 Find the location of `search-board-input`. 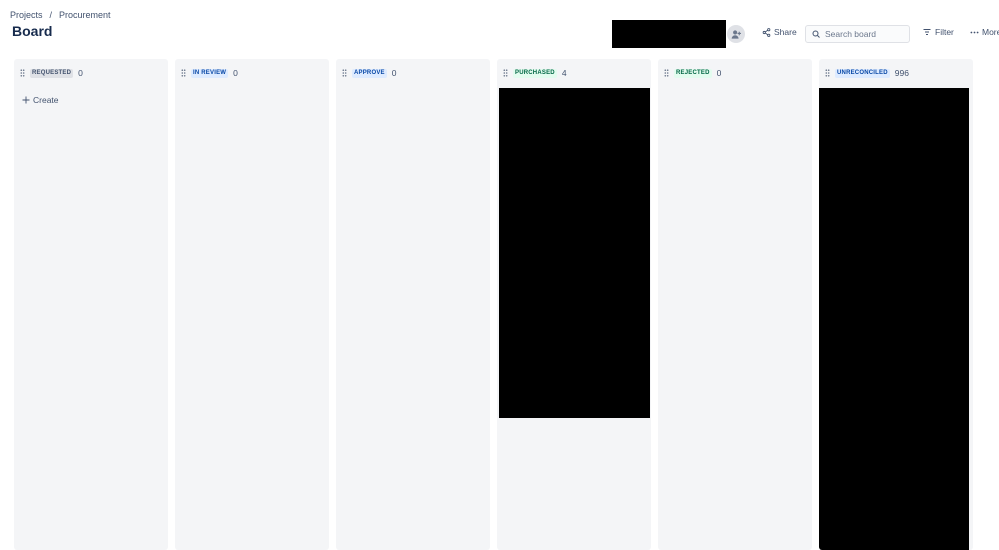

search-board-input is located at coordinates (865, 34).